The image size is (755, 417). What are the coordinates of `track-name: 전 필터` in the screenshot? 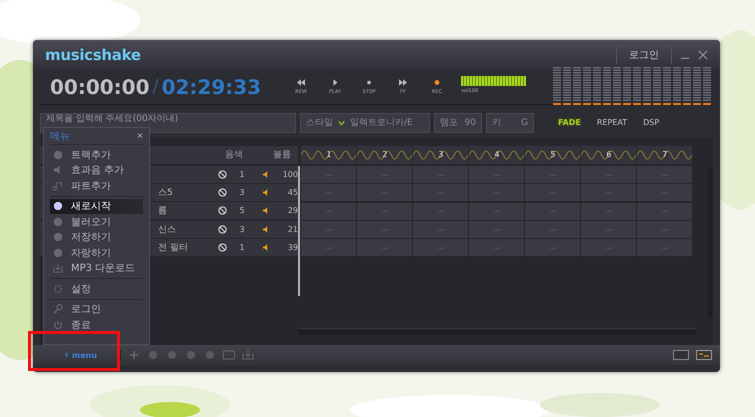 It's located at (173, 248).